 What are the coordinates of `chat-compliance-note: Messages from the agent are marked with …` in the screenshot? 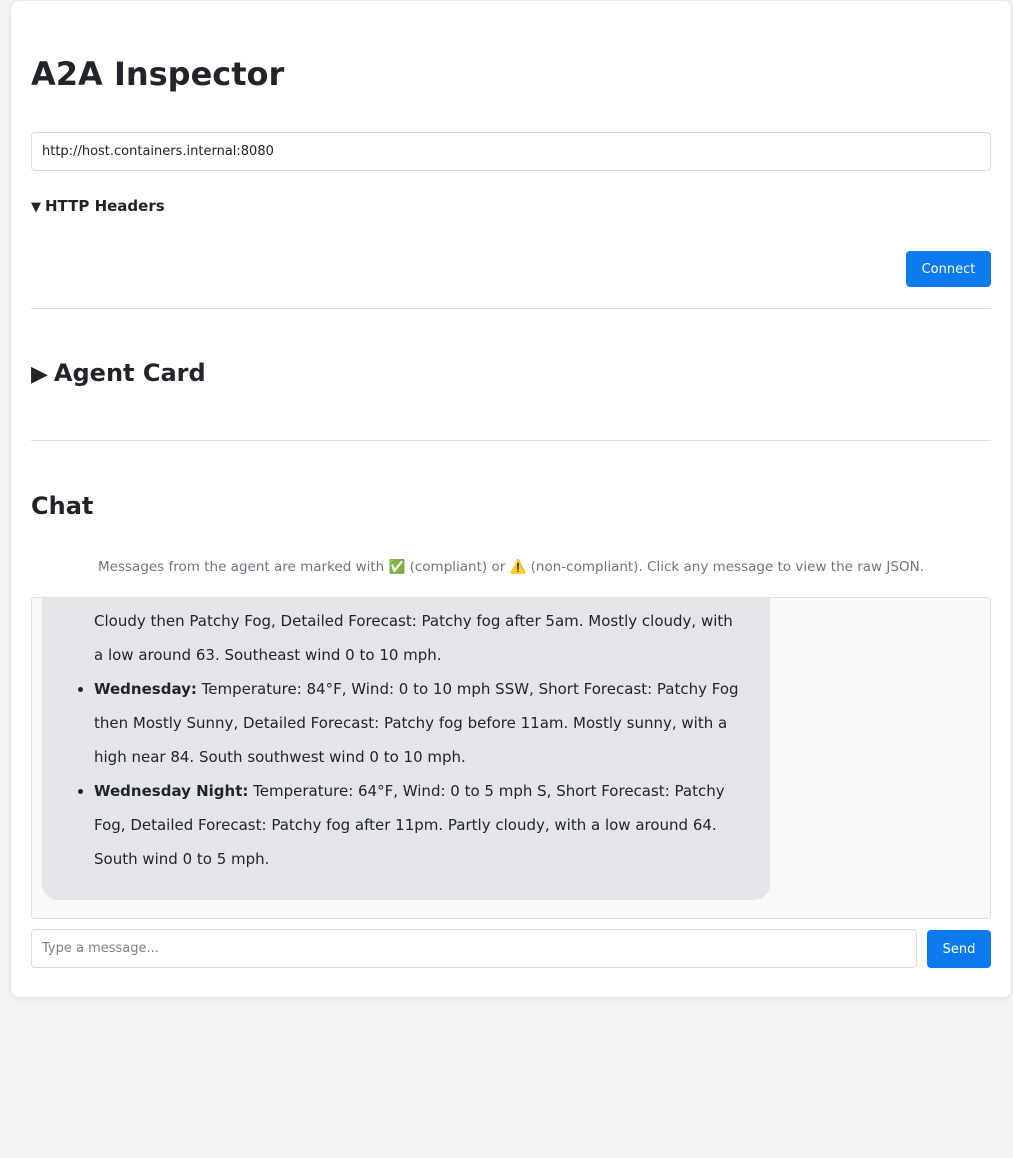 It's located at (511, 567).